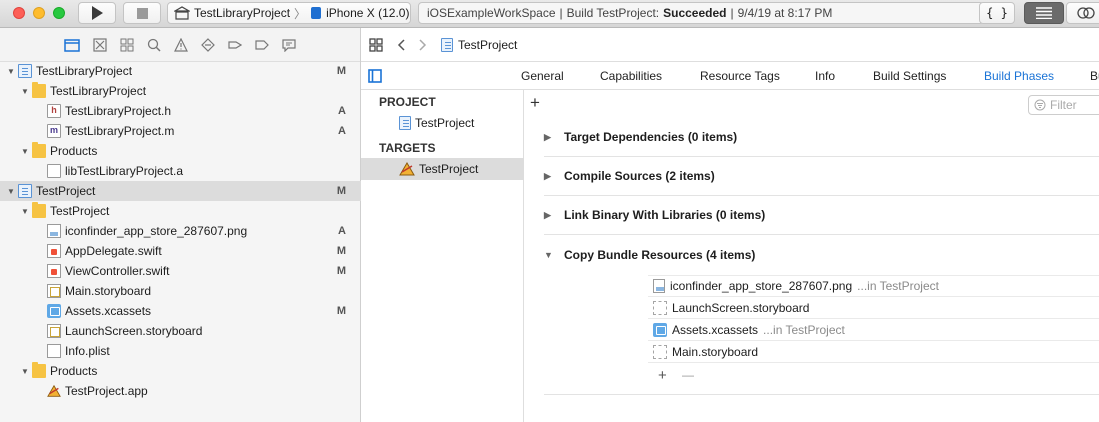  Describe the element at coordinates (761, 286) in the screenshot. I see `resource-name: iconfinder_app_store_287607.png` at that location.